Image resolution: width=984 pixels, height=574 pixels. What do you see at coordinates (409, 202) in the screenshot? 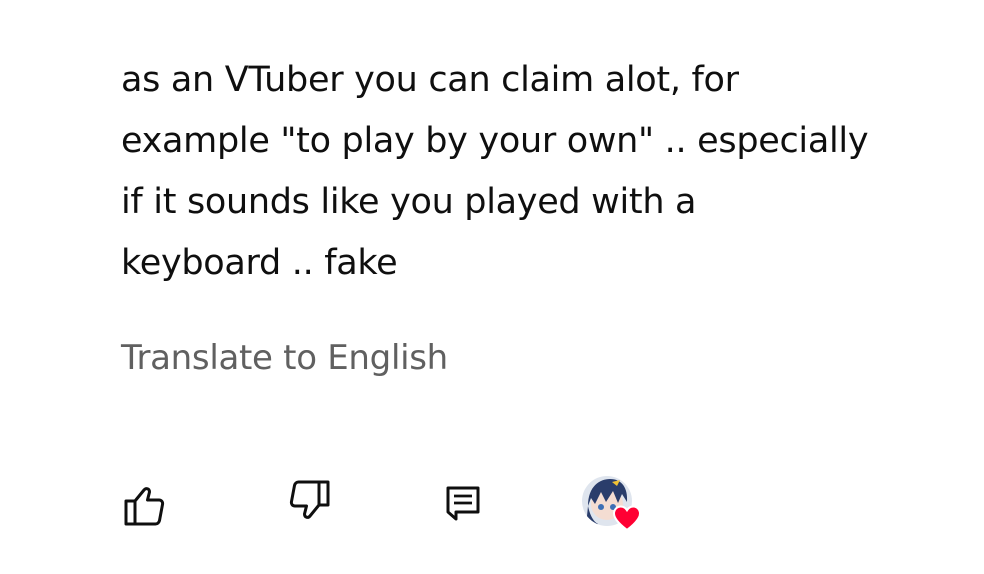
I see `comment-line: if it sounds like you played with a` at bounding box center [409, 202].